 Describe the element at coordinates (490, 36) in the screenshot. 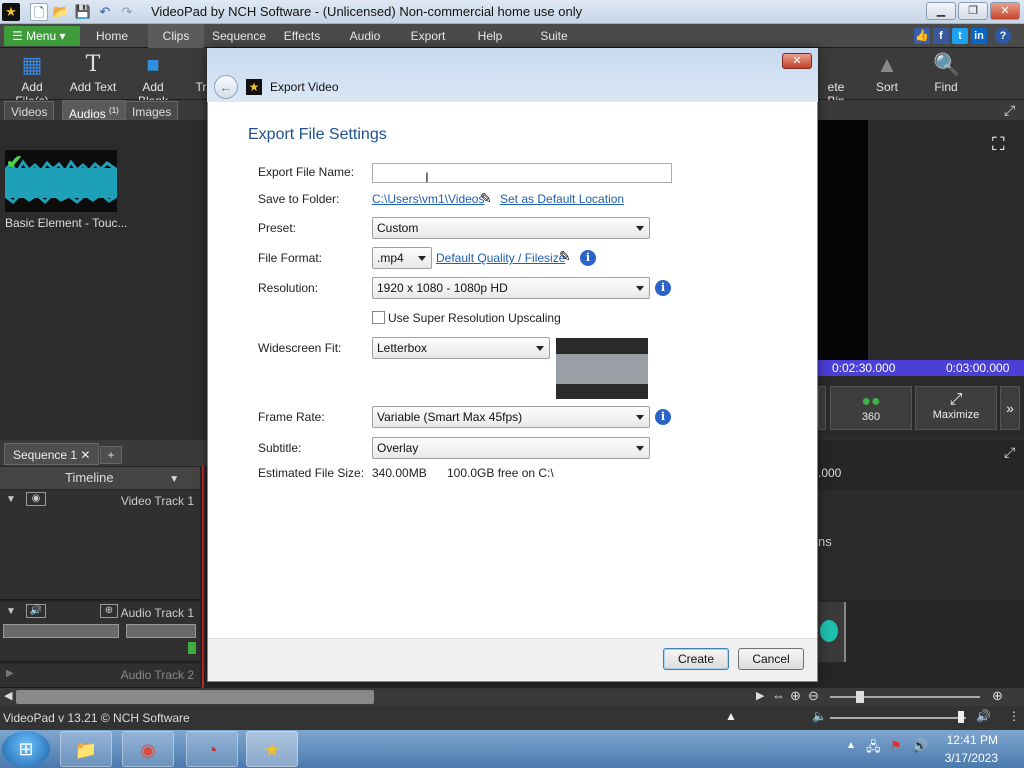

I see `tab-help: Help` at that location.